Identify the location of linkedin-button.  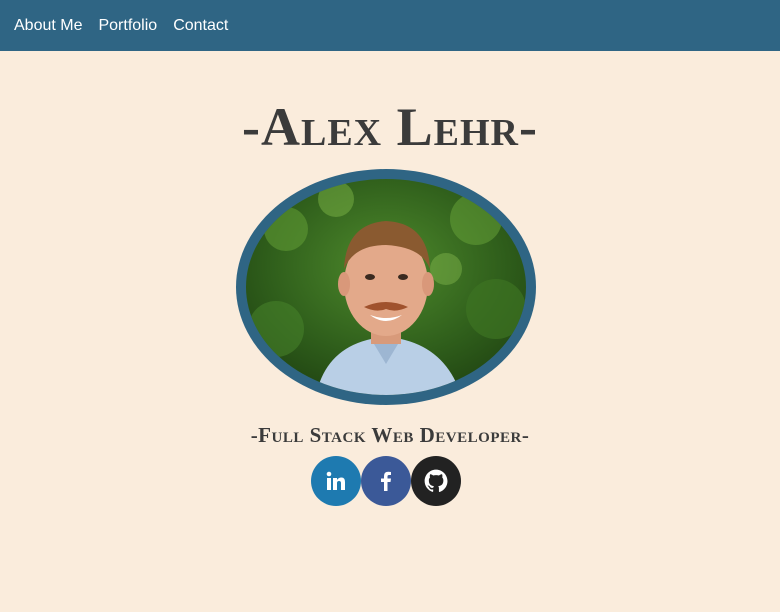
(336, 481).